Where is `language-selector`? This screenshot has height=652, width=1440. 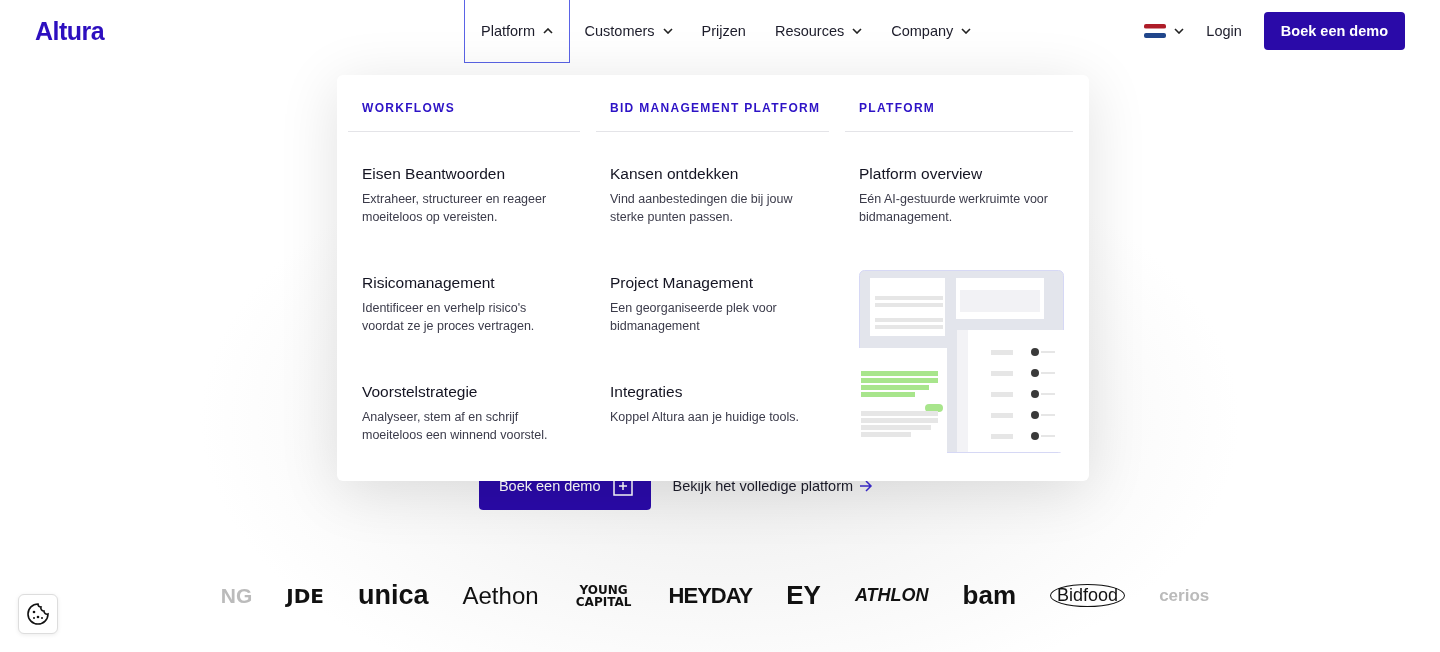
language-selector is located at coordinates (1164, 31).